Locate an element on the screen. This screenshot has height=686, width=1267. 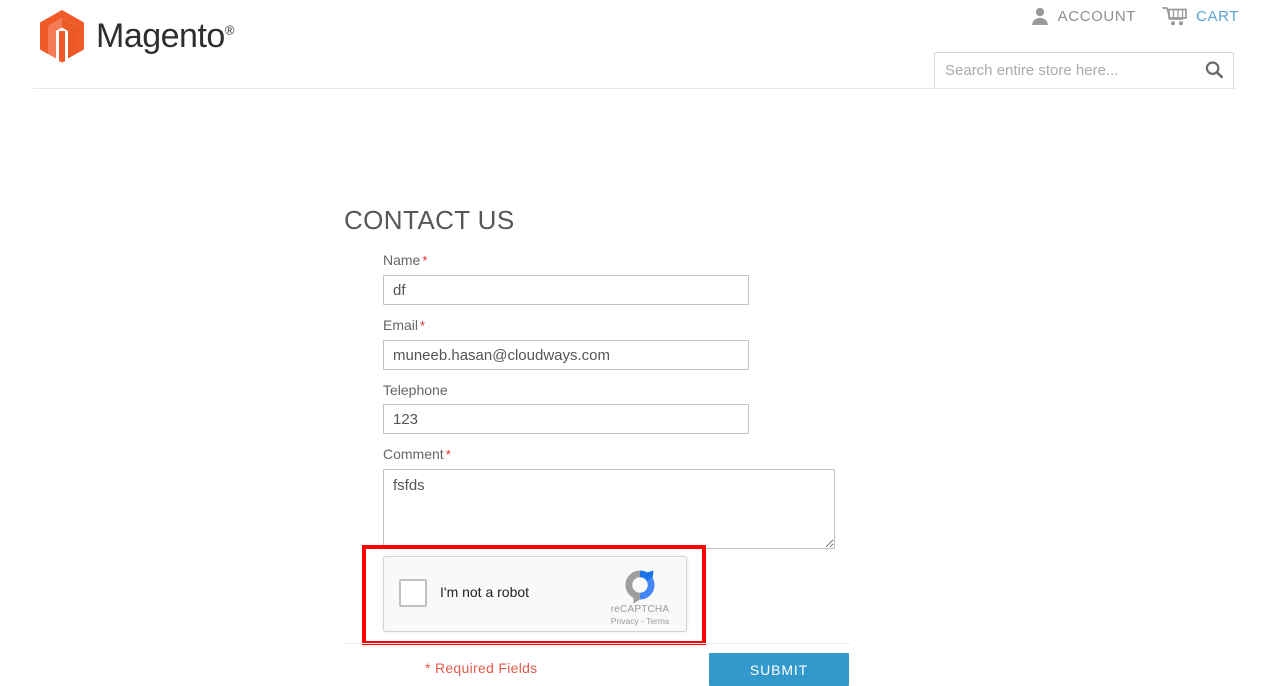
recaptcha-privacy-terms: Privacy - Terms is located at coordinates (640, 621).